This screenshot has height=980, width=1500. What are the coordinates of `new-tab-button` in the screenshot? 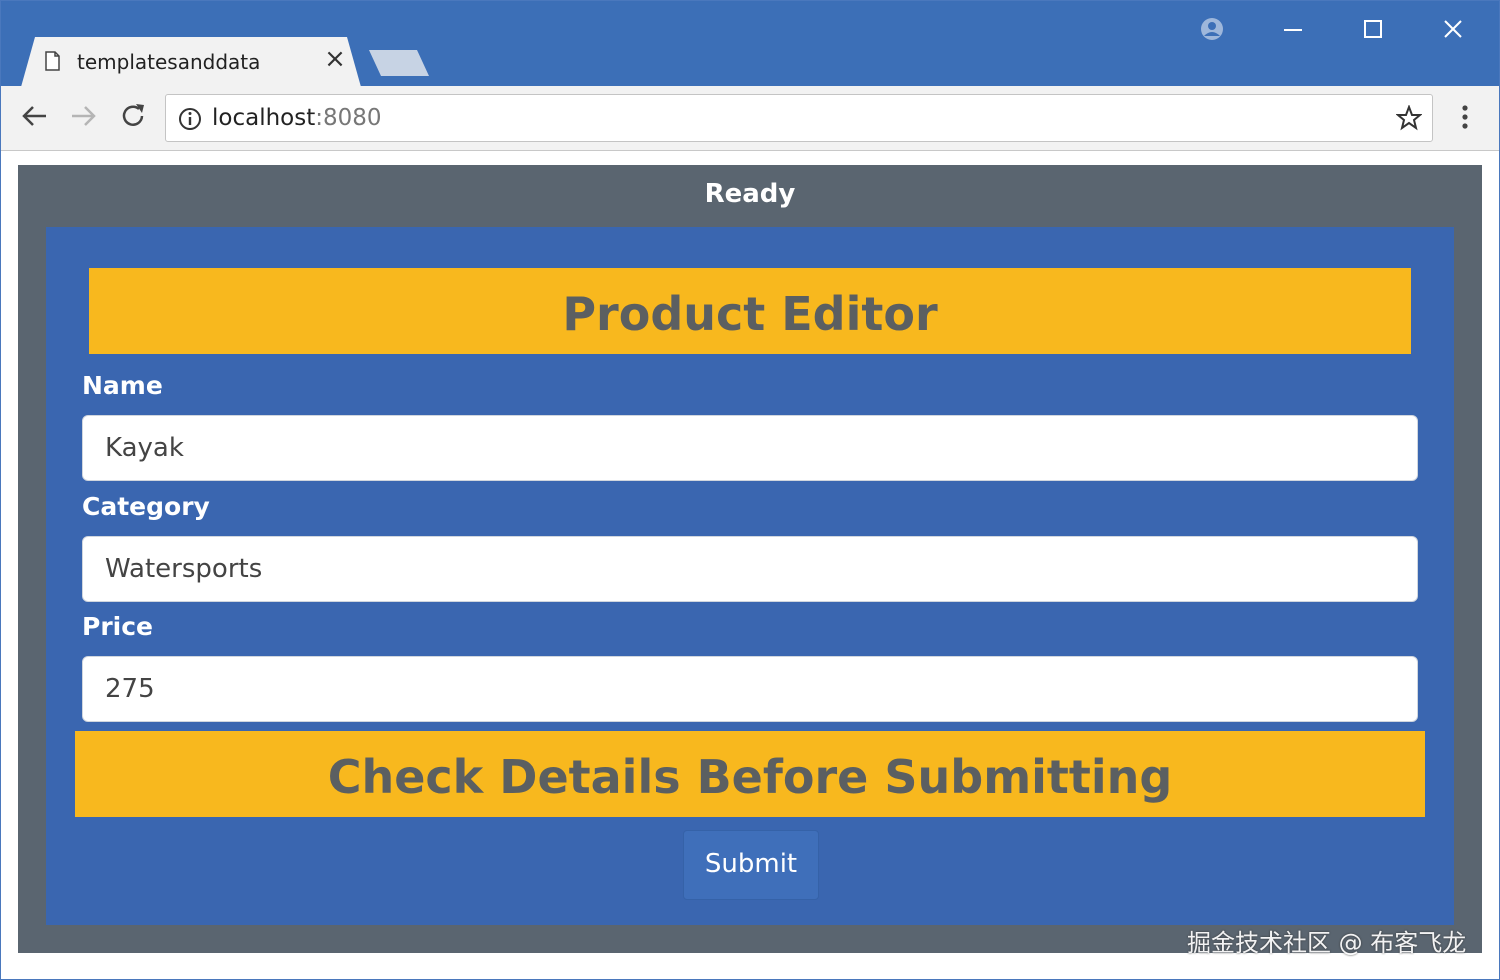 It's located at (399, 63).